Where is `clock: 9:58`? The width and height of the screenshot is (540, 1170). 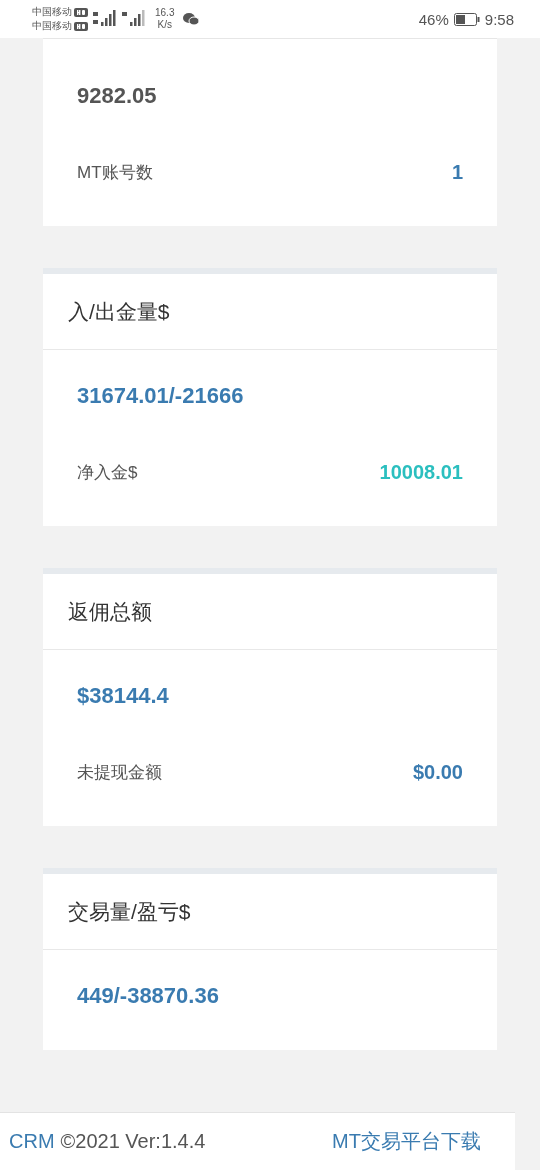
clock: 9:58 is located at coordinates (499, 19).